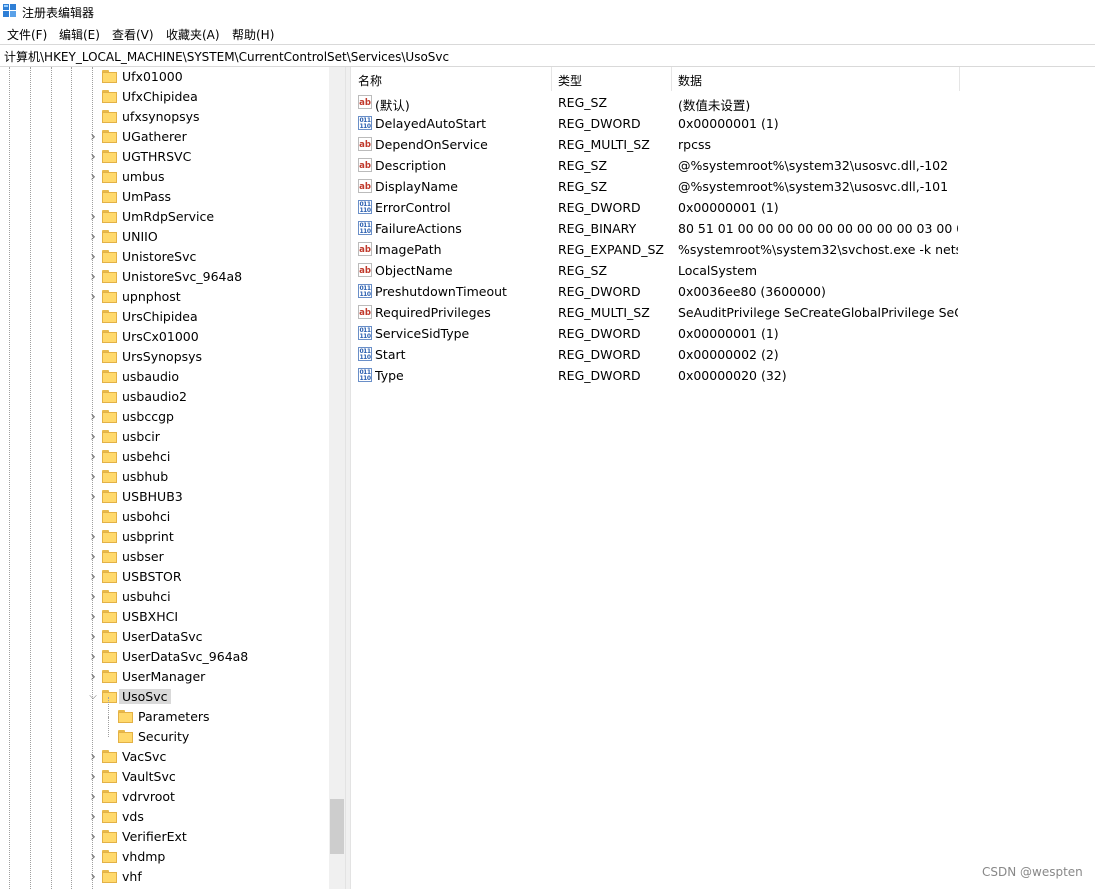  Describe the element at coordinates (723, 375) in the screenshot. I see `value-row: 011 110 Type REG_DWORD 0x00000020 (32)` at that location.